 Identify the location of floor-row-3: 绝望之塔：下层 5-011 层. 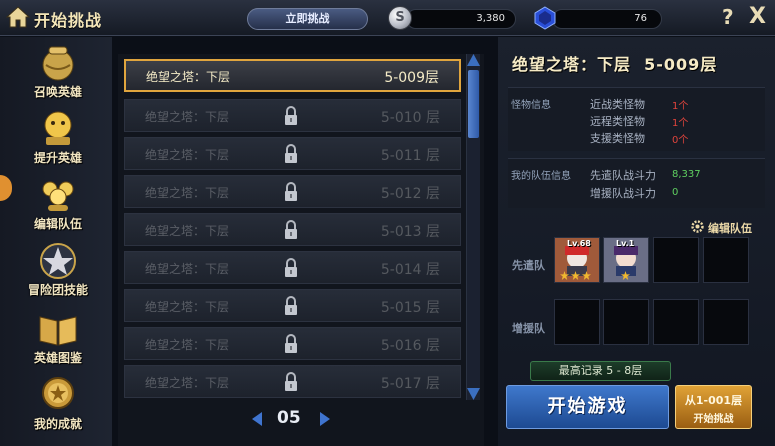
(292, 153).